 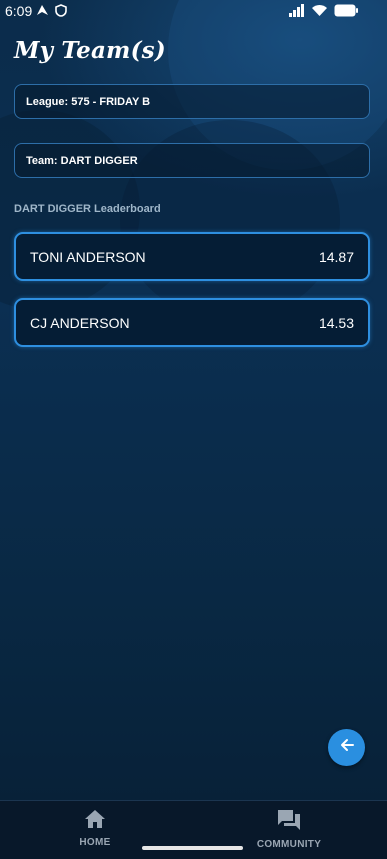 I want to click on leaderboard-row: CJ ANDERSON 14.53, so click(x=192, y=322).